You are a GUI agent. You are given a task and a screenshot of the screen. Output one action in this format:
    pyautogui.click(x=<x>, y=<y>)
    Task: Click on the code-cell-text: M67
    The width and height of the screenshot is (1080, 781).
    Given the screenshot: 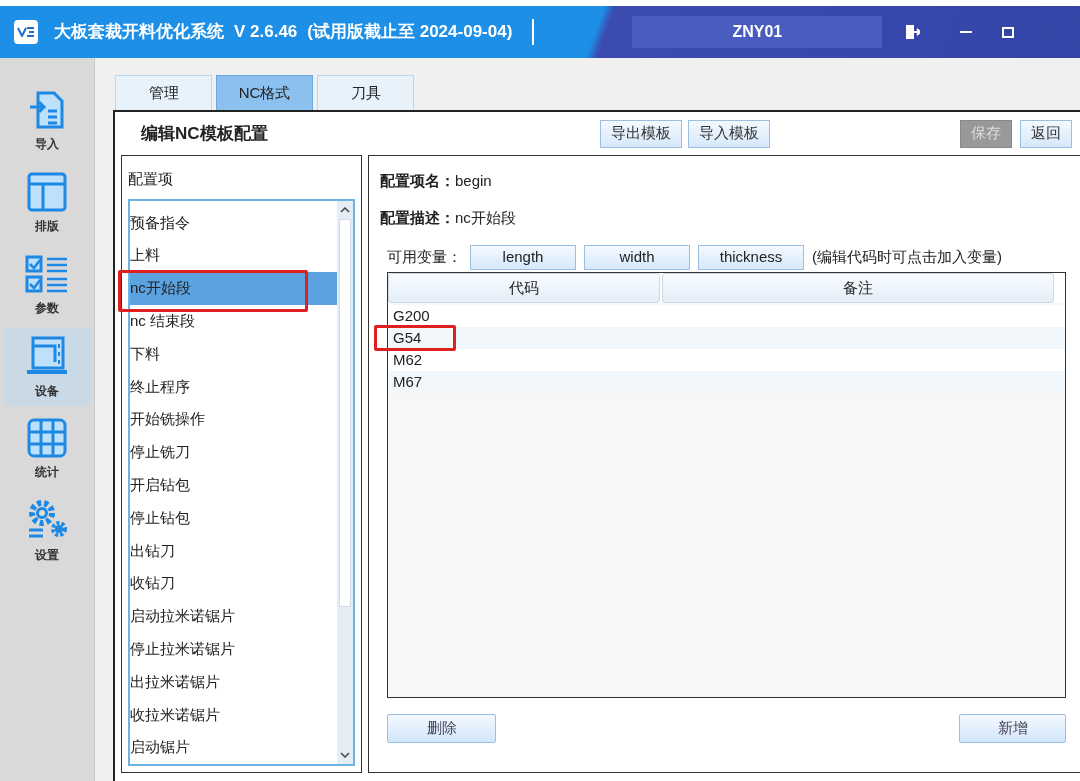 What is the action you would take?
    pyautogui.click(x=408, y=381)
    